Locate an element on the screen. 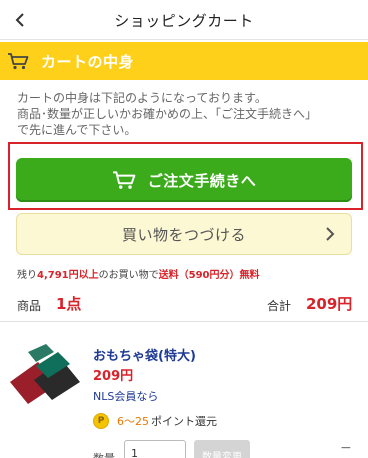 Image resolution: width=368 pixels, height=458 pixels. points-row: P 6〜25 ポイント還元 is located at coordinates (155, 421).